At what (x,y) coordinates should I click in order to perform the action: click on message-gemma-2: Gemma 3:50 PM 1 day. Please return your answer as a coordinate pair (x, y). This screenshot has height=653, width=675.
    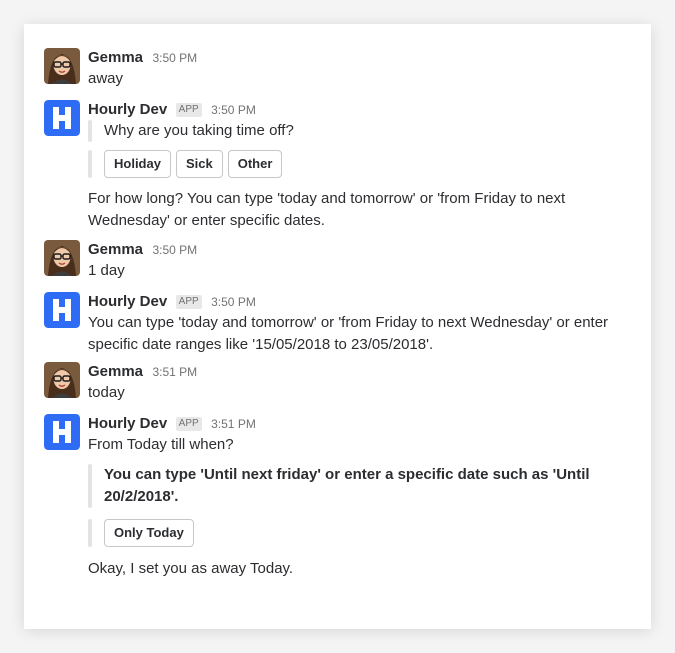
    Looking at the image, I should click on (334, 262).